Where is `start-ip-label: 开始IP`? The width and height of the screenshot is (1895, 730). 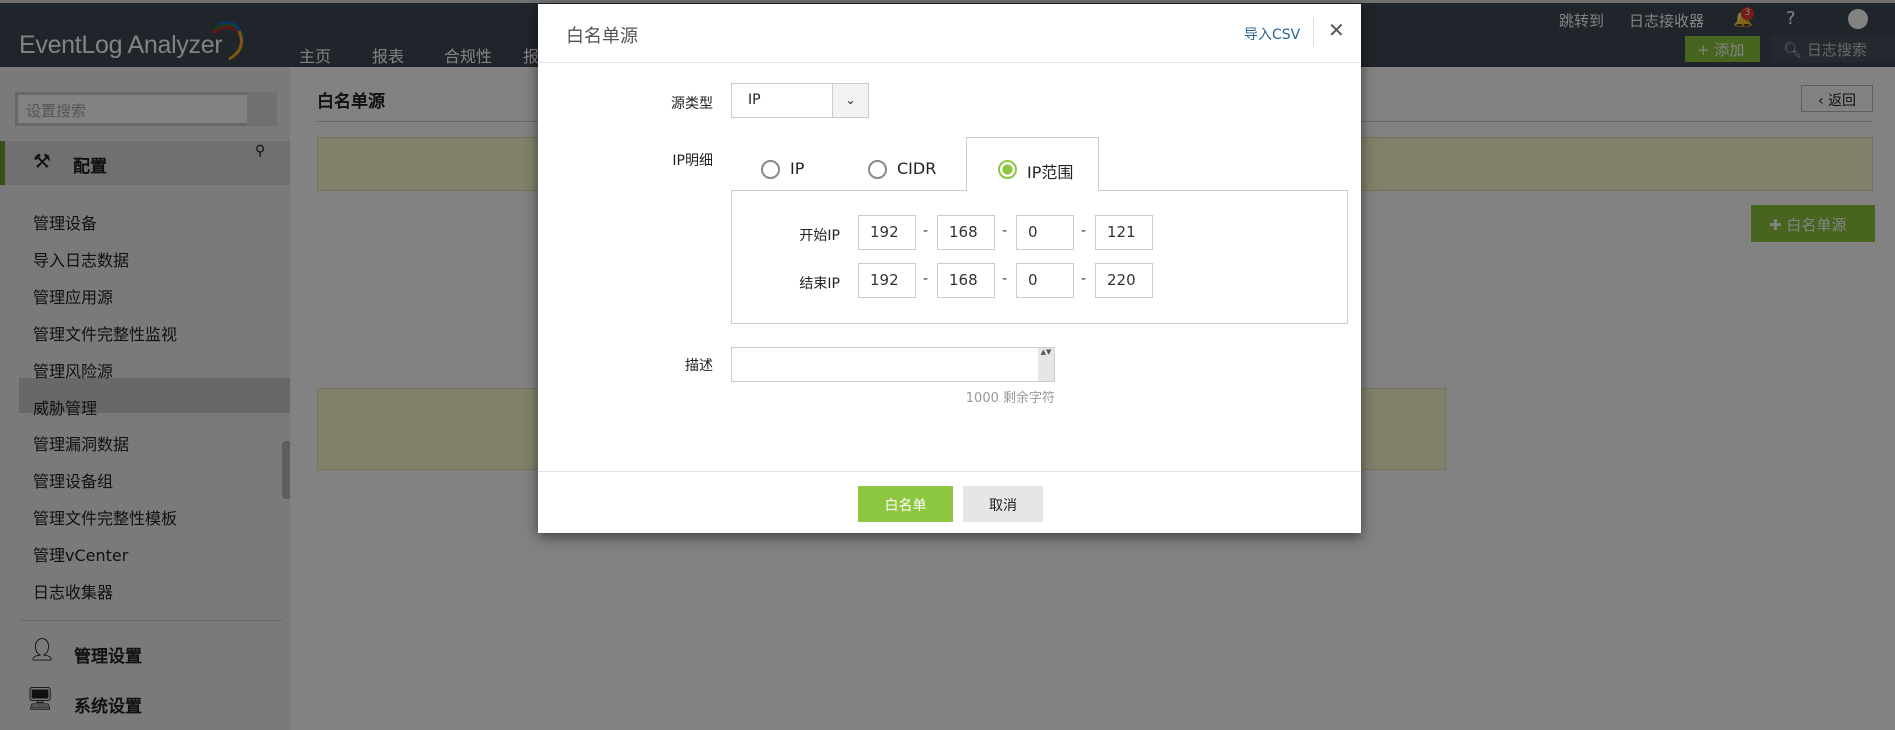
start-ip-label: 开始IP is located at coordinates (819, 236).